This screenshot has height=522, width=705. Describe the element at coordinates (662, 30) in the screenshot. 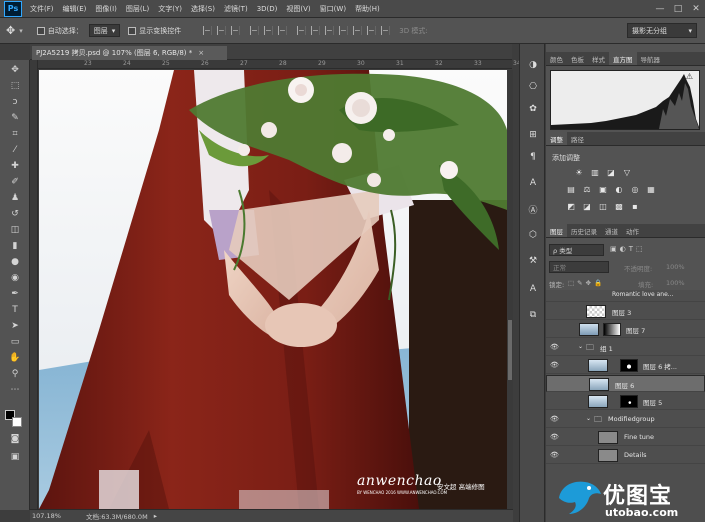

I see `workspace-dropdown: 摄影无分组 ▾` at that location.